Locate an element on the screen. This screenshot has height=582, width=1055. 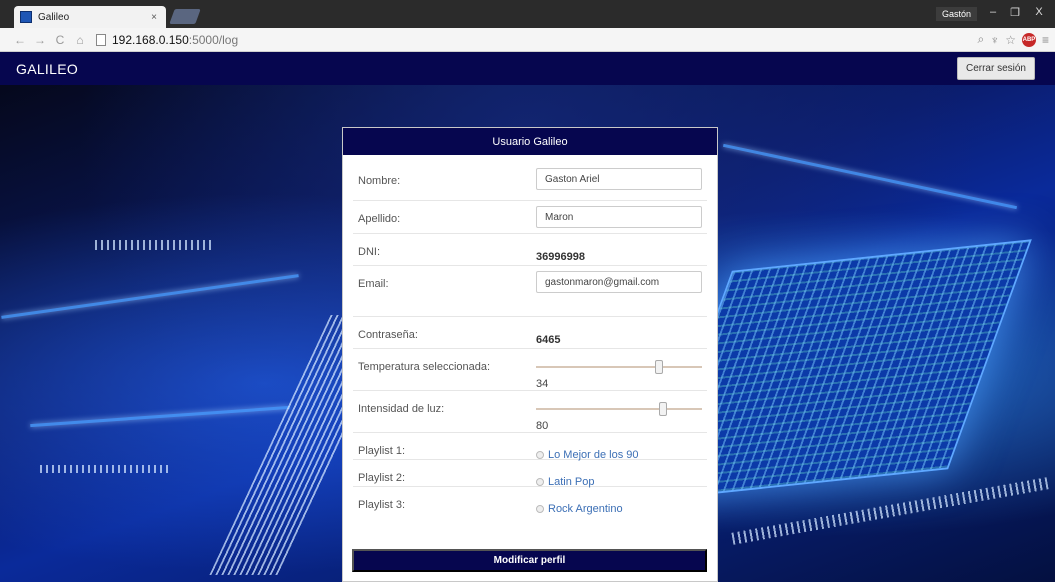
dni-value: 36996998 is located at coordinates (560, 257).